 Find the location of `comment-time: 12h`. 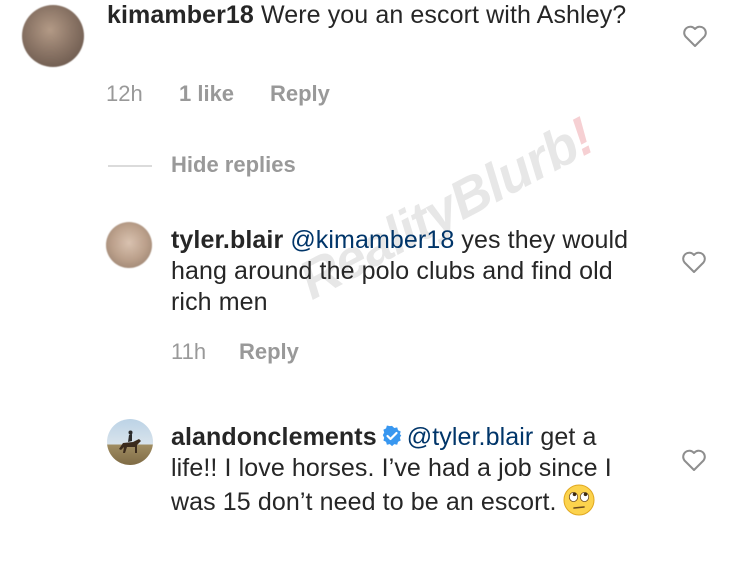

comment-time: 12h is located at coordinates (124, 93).